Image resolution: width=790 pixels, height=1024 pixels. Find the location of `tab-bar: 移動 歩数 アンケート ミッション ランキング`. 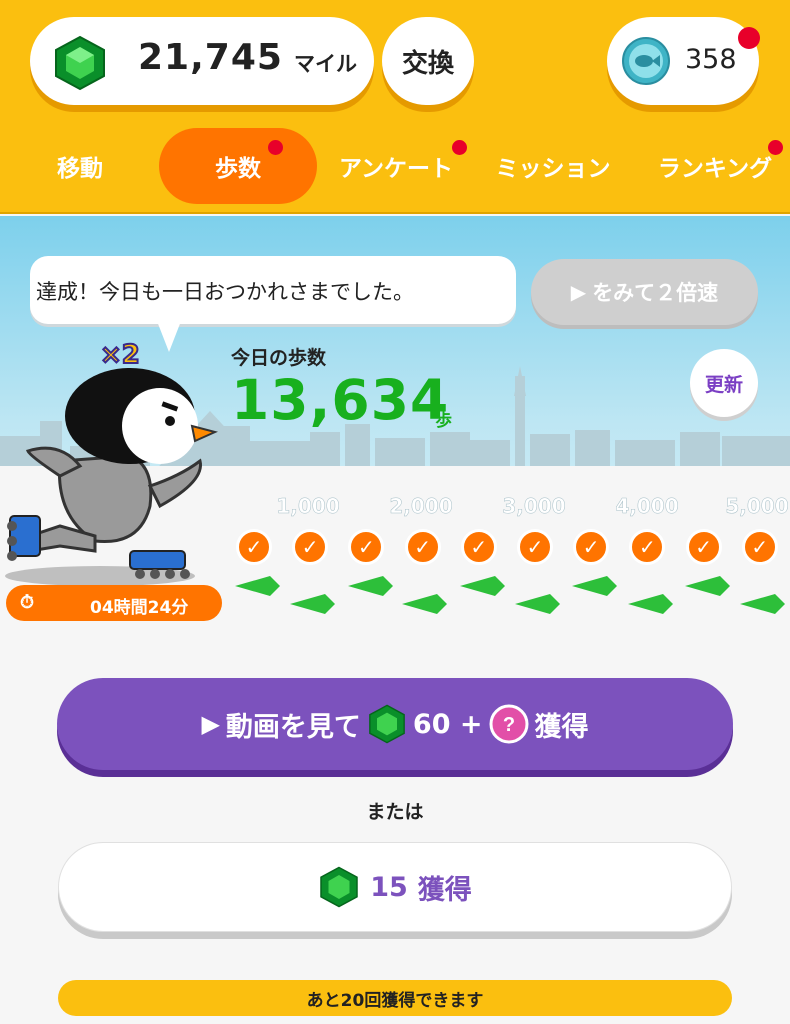

tab-bar: 移動 歩数 アンケート ミッション ランキング is located at coordinates (395, 166).